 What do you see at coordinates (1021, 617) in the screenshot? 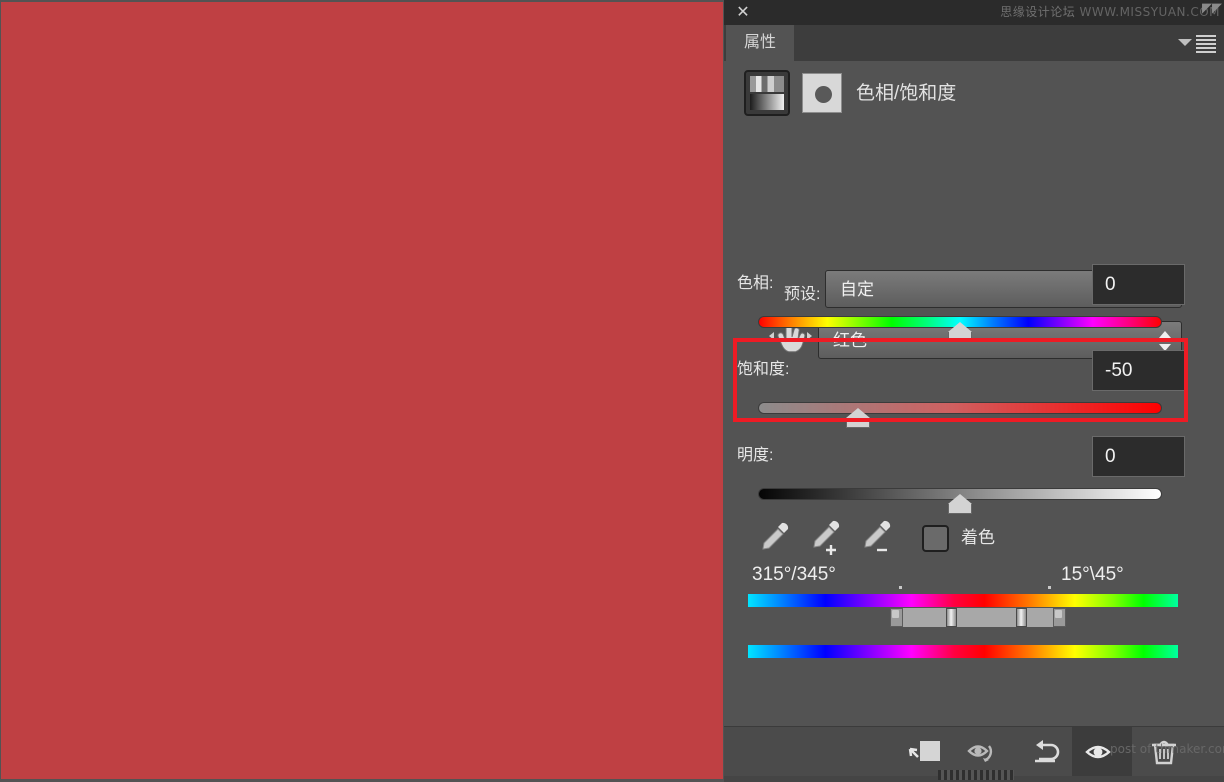
I see `range-handle-right` at bounding box center [1021, 617].